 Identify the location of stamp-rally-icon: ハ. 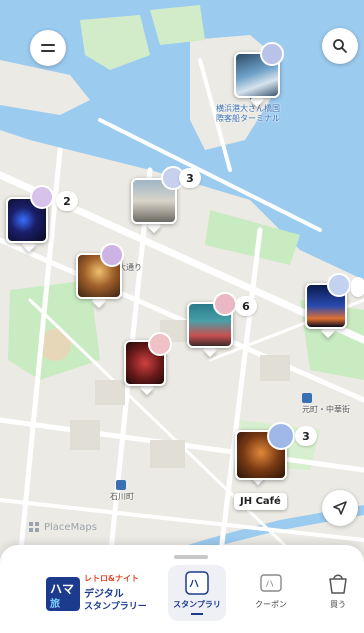
(197, 583).